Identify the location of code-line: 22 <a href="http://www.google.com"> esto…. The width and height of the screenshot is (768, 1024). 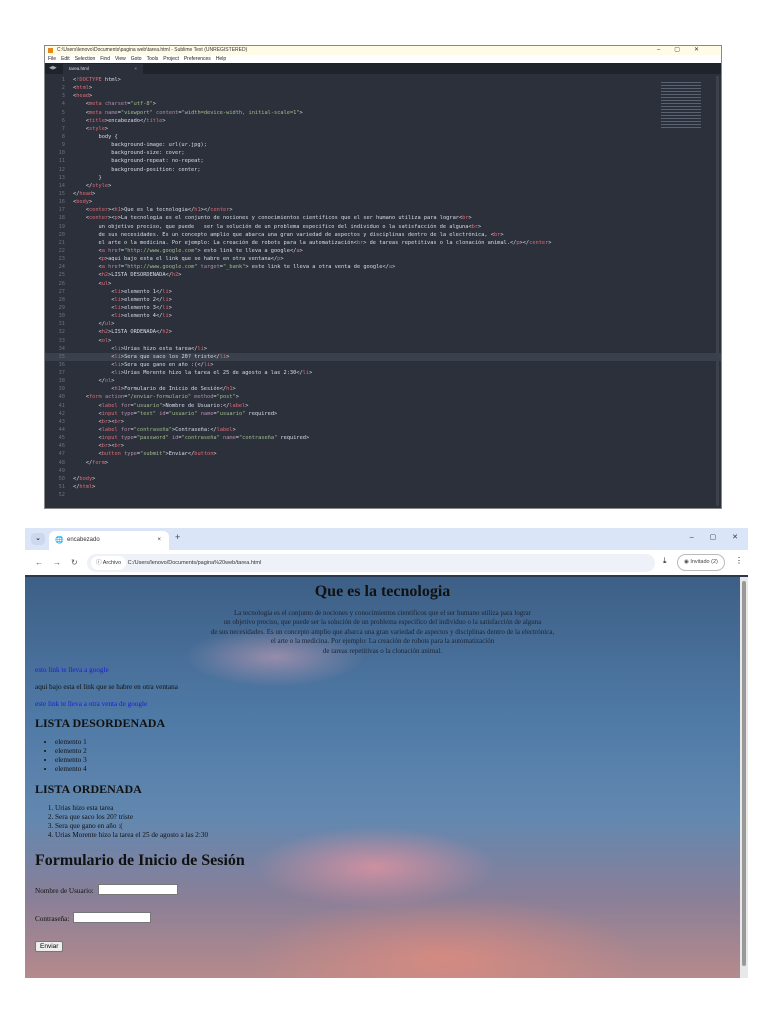
(383, 251).